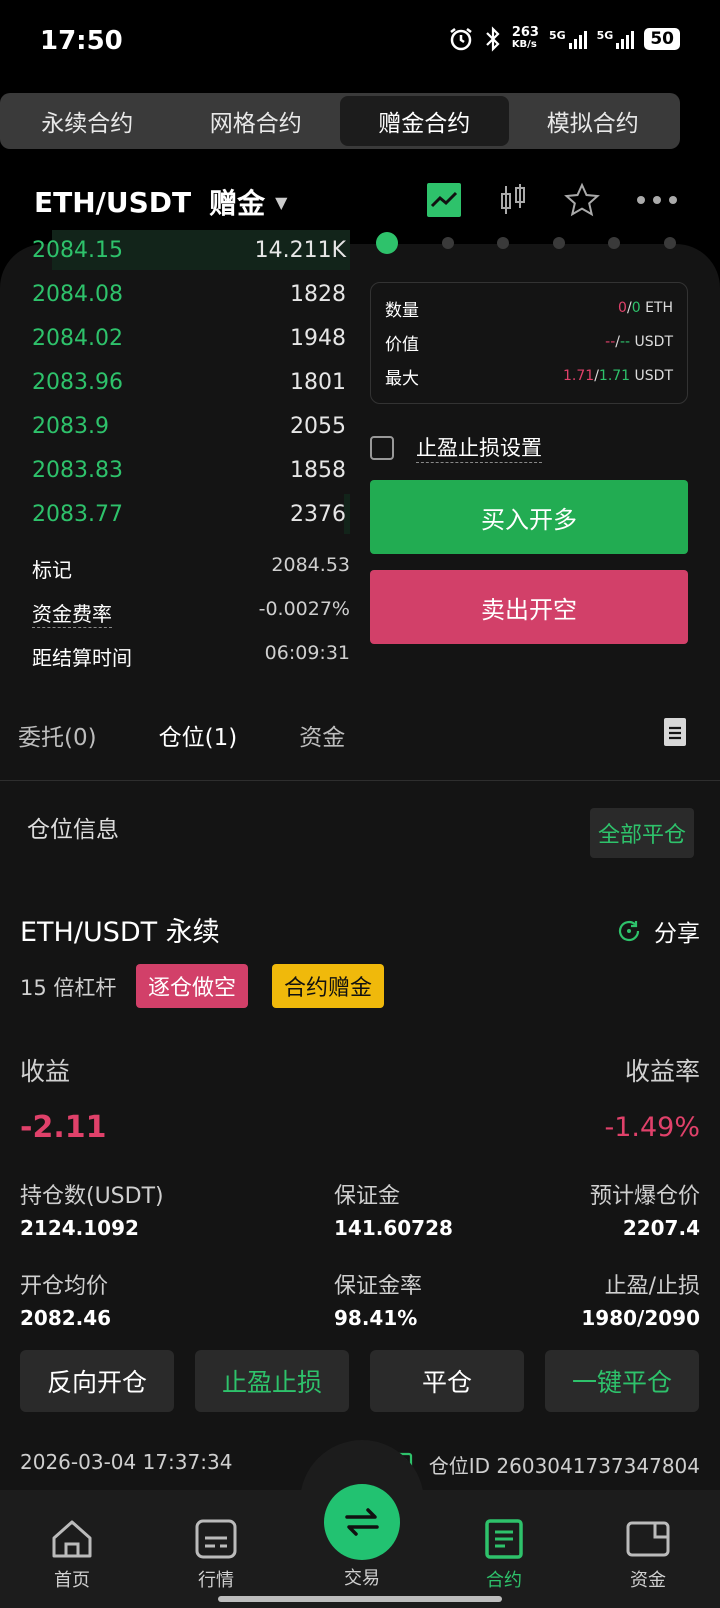  What do you see at coordinates (192, 986) in the screenshot?
I see `isolated-short-badge: 逐仓做空` at bounding box center [192, 986].